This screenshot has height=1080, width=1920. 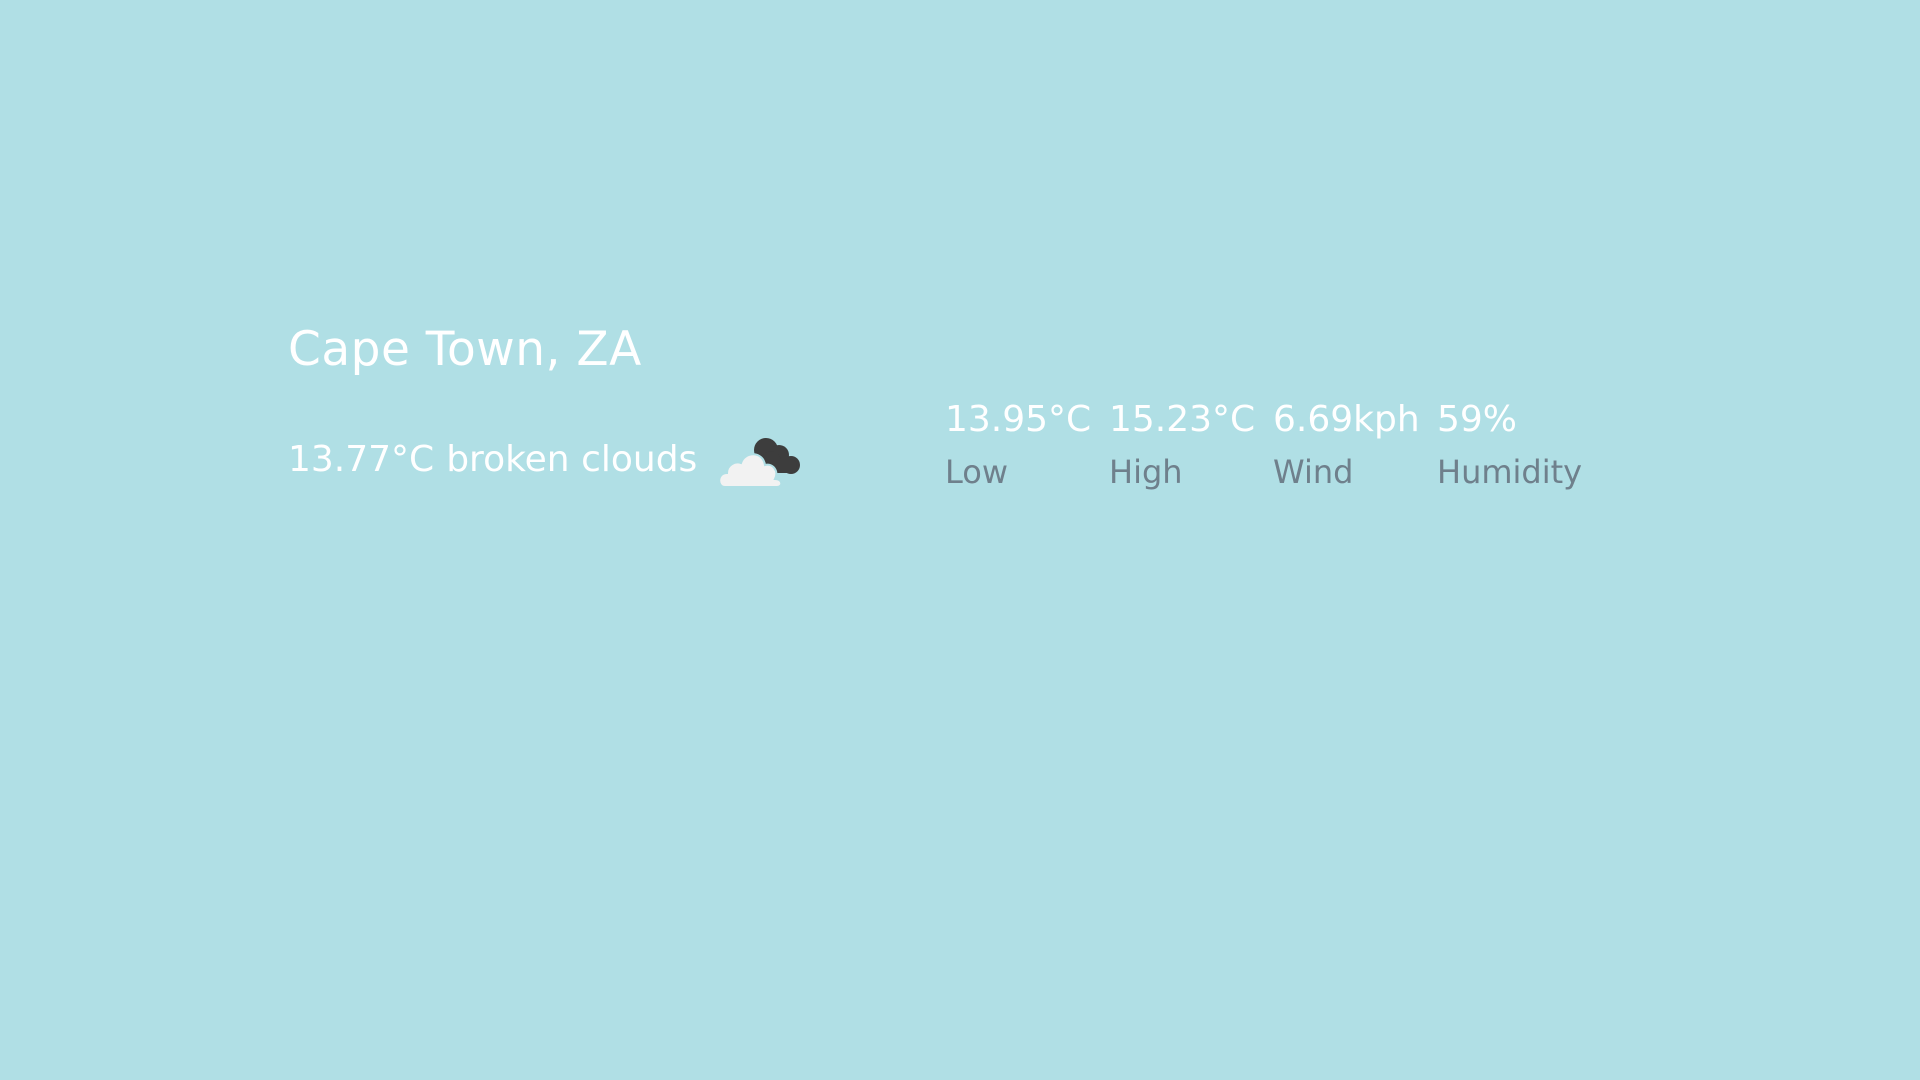 I want to click on weather-description: broken clouds, so click(x=572, y=459).